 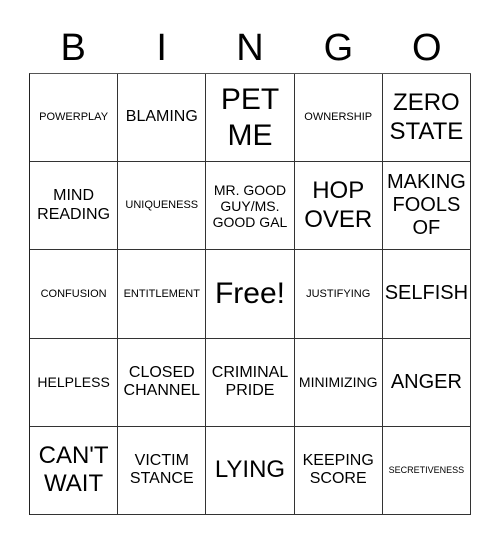 I want to click on bingo-cell-r4-c3: KEEPING SCORE, so click(x=338, y=470).